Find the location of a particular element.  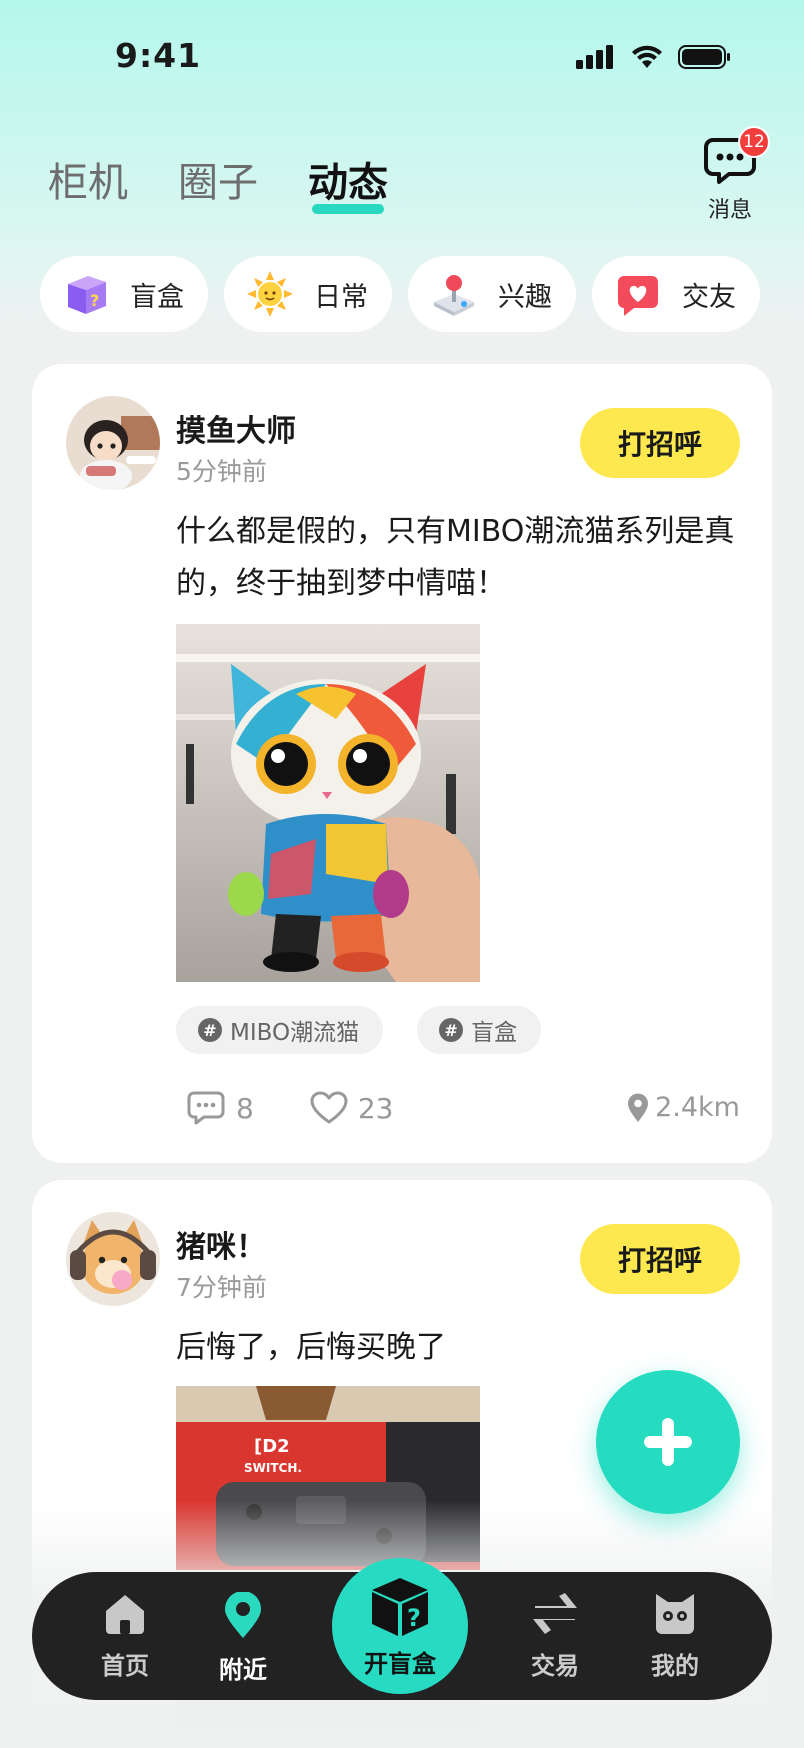

tab-feed: 动态 is located at coordinates (348, 182).